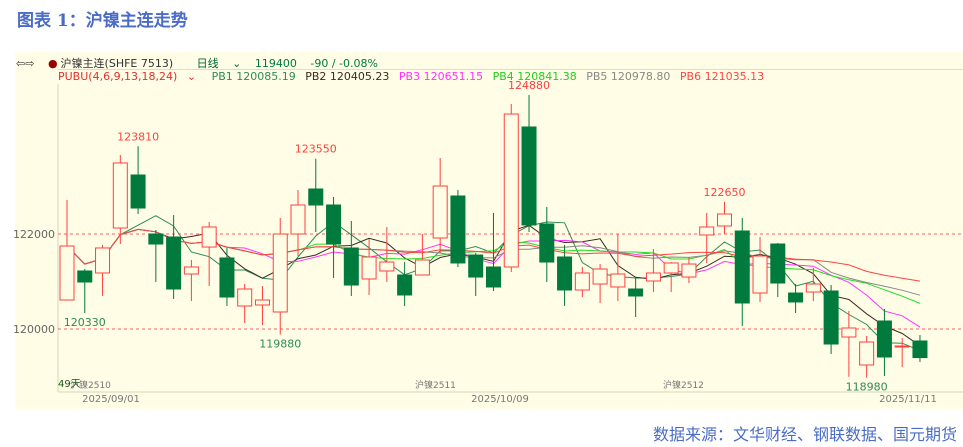 The image size is (963, 447). What do you see at coordinates (529, 85) in the screenshot?
I see `price-annotation: 124880` at bounding box center [529, 85].